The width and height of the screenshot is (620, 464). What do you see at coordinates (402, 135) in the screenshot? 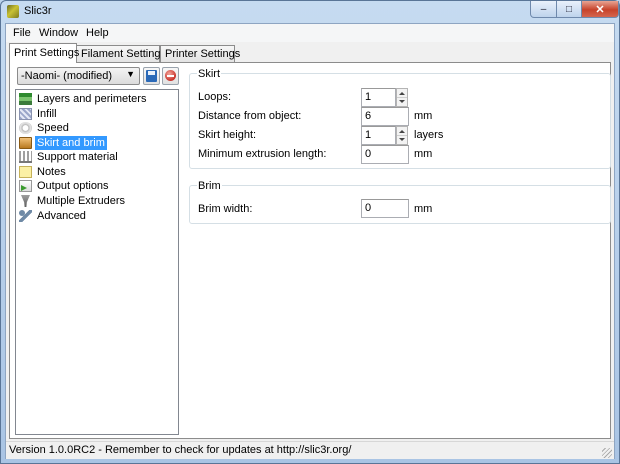
I see `skirt-height-spinner` at bounding box center [402, 135].